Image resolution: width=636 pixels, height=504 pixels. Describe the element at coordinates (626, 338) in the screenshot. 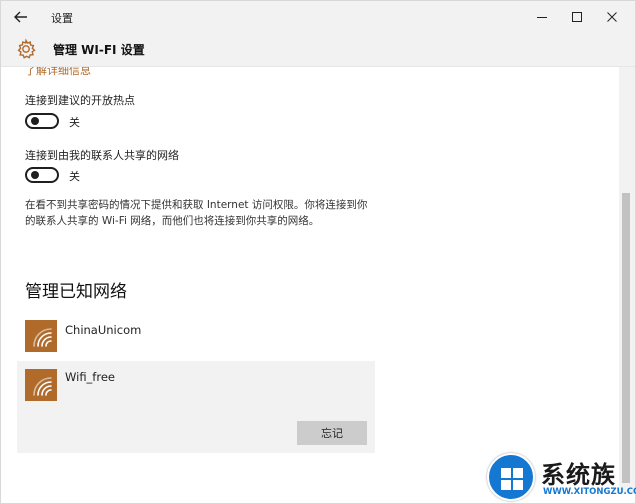

I see `scrollbar-thumb` at that location.